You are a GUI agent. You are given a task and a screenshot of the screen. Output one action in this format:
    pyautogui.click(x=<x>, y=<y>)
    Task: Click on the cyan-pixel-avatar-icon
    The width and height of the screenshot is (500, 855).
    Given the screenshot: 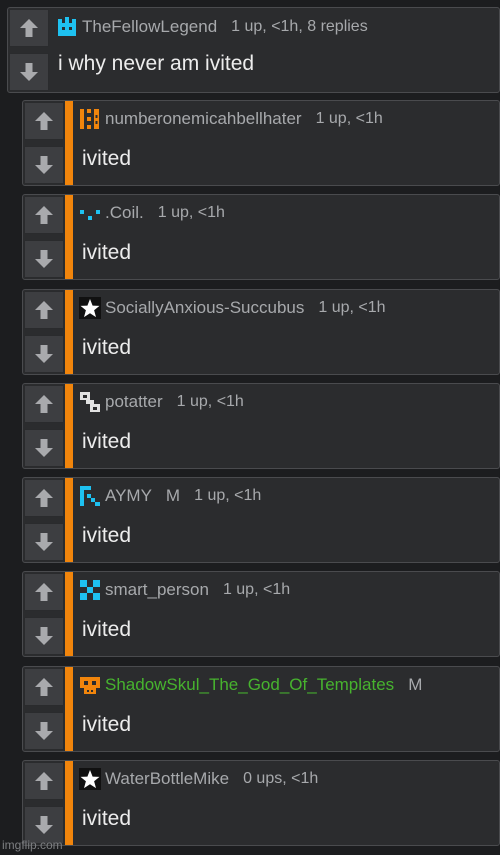 What is the action you would take?
    pyautogui.click(x=90, y=496)
    